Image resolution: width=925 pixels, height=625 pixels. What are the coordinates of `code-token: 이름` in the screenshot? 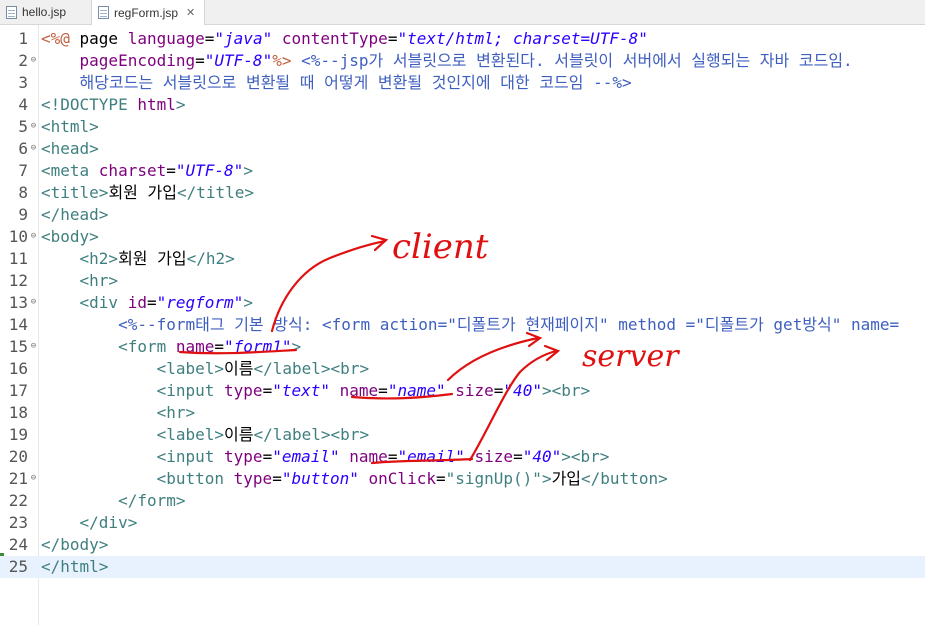 It's located at (239, 434).